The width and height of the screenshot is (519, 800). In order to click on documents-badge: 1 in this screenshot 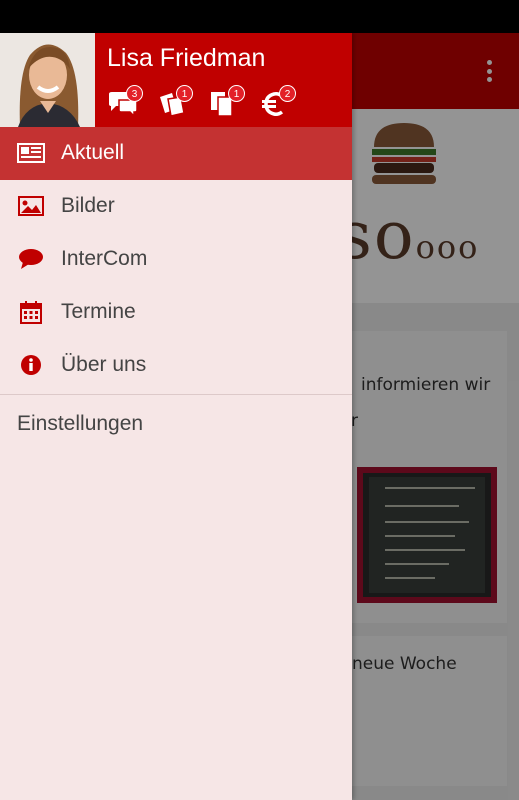, I will do `click(236, 93)`.